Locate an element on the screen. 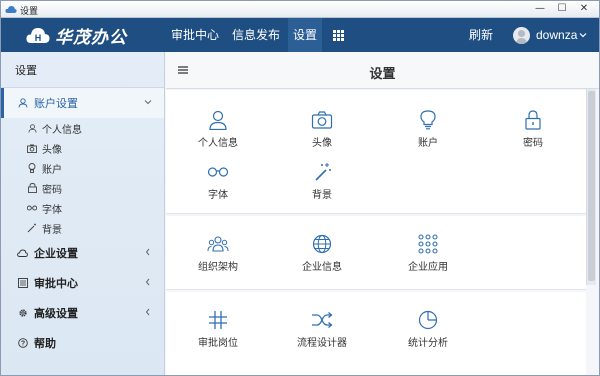 Image resolution: width=600 pixels, height=376 pixels. tile-label: 统计分析 is located at coordinates (428, 343).